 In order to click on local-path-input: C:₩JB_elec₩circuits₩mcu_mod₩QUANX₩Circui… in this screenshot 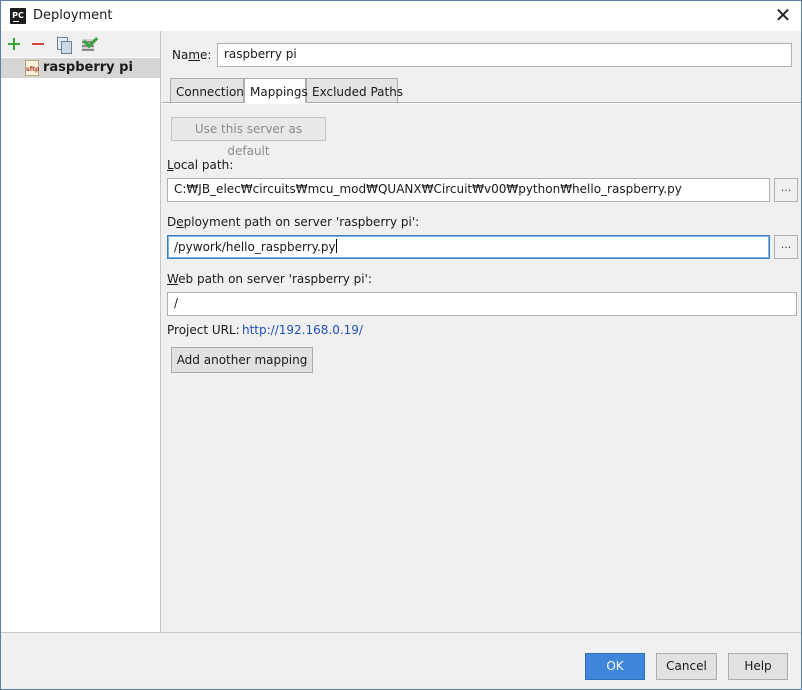, I will do `click(468, 190)`.